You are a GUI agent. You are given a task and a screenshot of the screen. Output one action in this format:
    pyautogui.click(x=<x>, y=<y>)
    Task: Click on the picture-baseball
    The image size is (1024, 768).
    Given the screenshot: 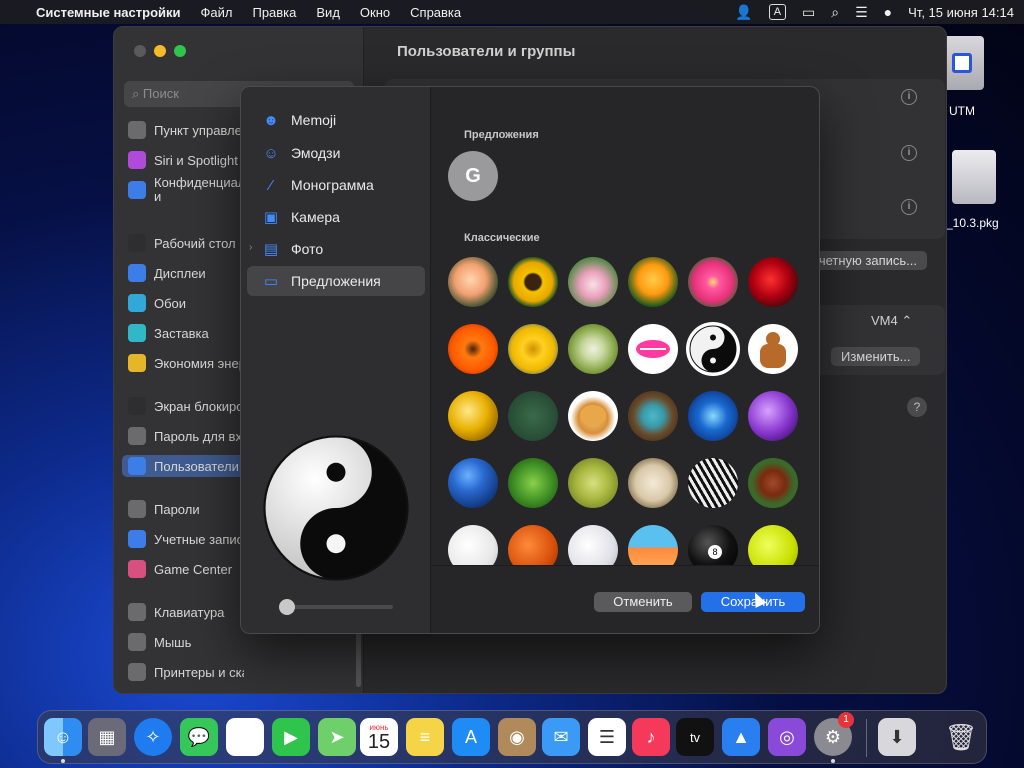 What is the action you would take?
    pyautogui.click(x=473, y=545)
    